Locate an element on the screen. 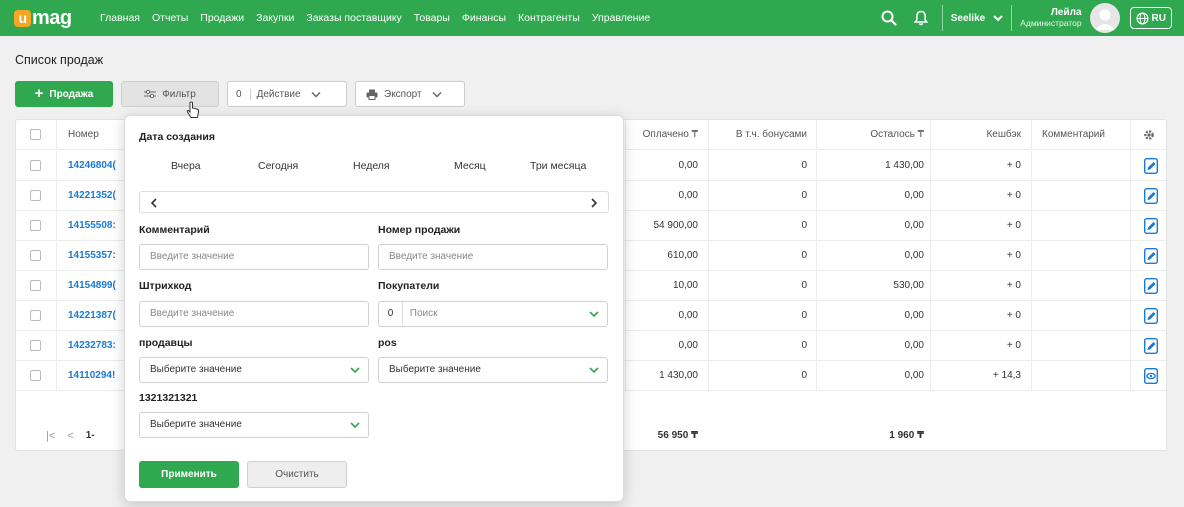 This screenshot has width=1184, height=507. action-button: 0 Действие is located at coordinates (287, 94).